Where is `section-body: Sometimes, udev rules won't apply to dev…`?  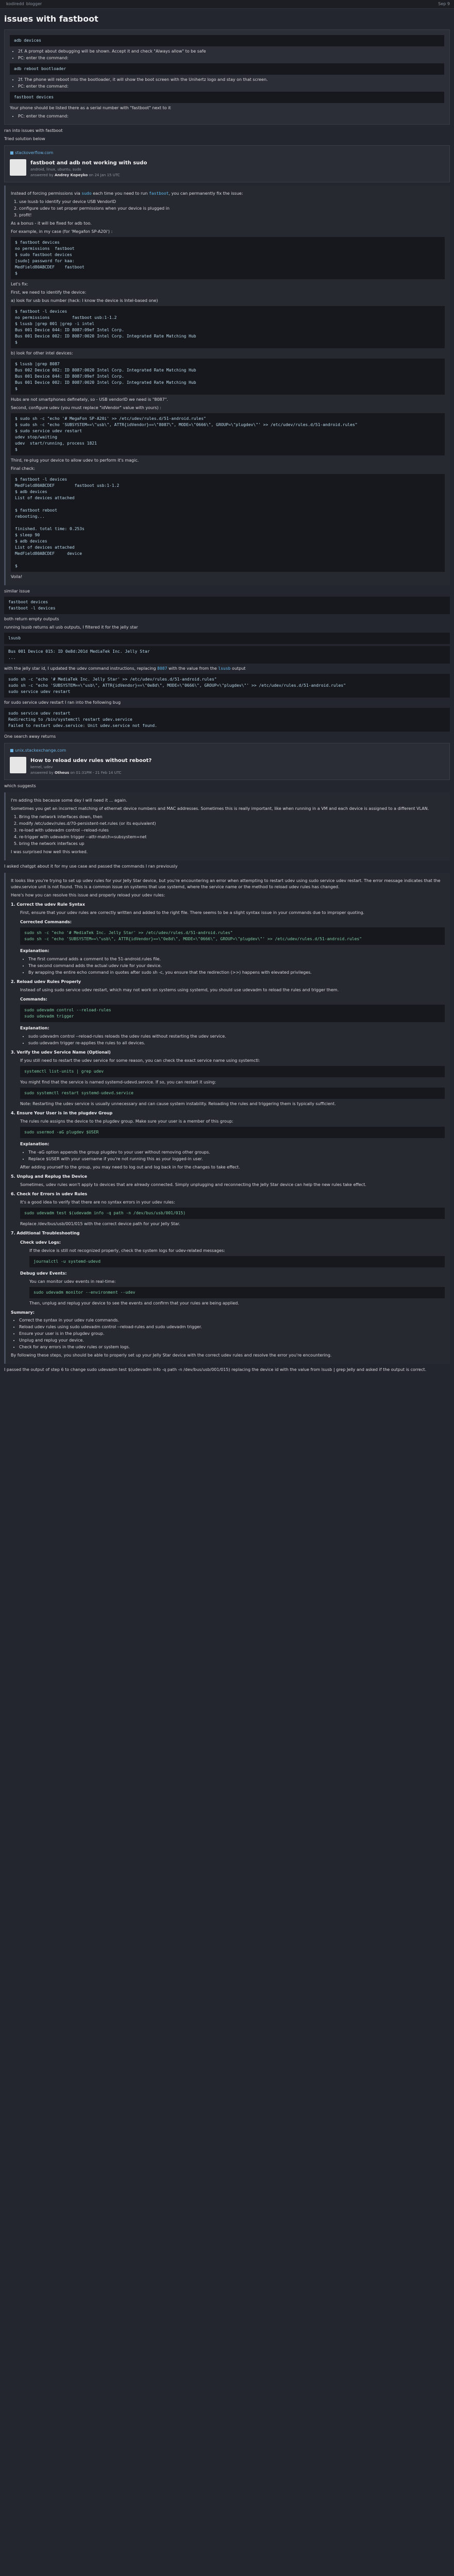
section-body: Sometimes, udev rules won't apply to dev… is located at coordinates (233, 1185).